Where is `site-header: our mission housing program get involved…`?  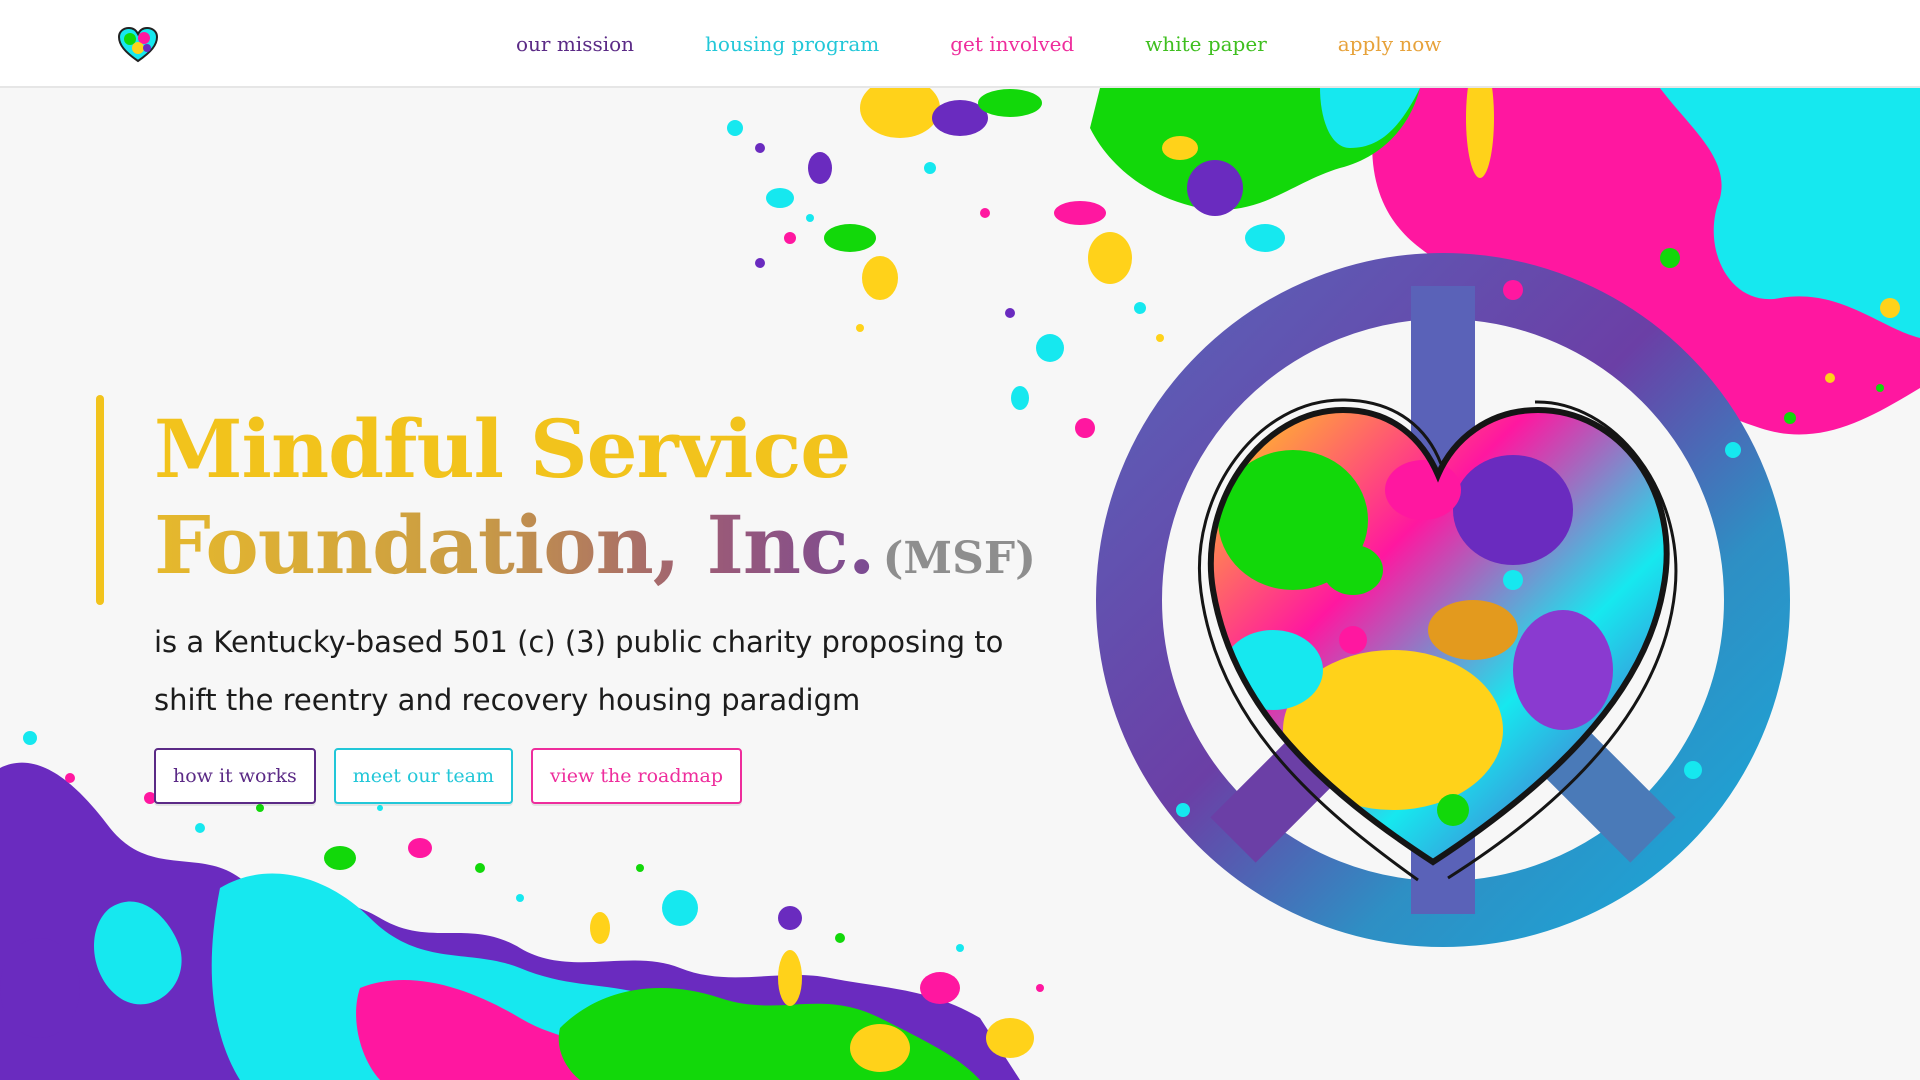 site-header: our mission housing program get involved… is located at coordinates (960, 44).